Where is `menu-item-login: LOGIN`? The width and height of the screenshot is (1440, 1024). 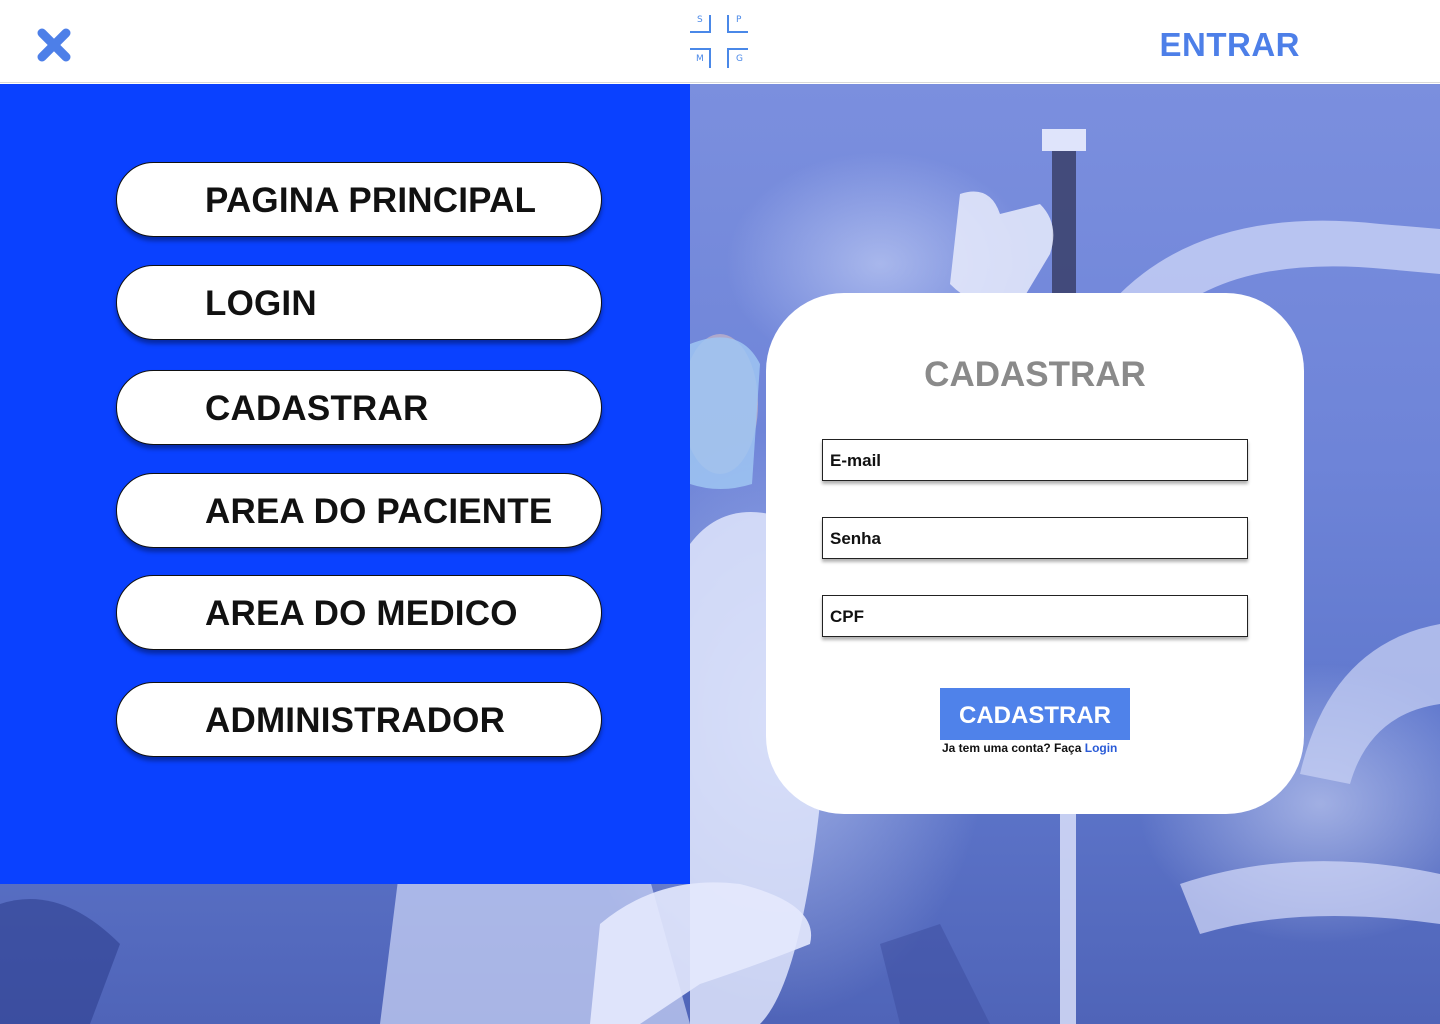
menu-item-login: LOGIN is located at coordinates (359, 302).